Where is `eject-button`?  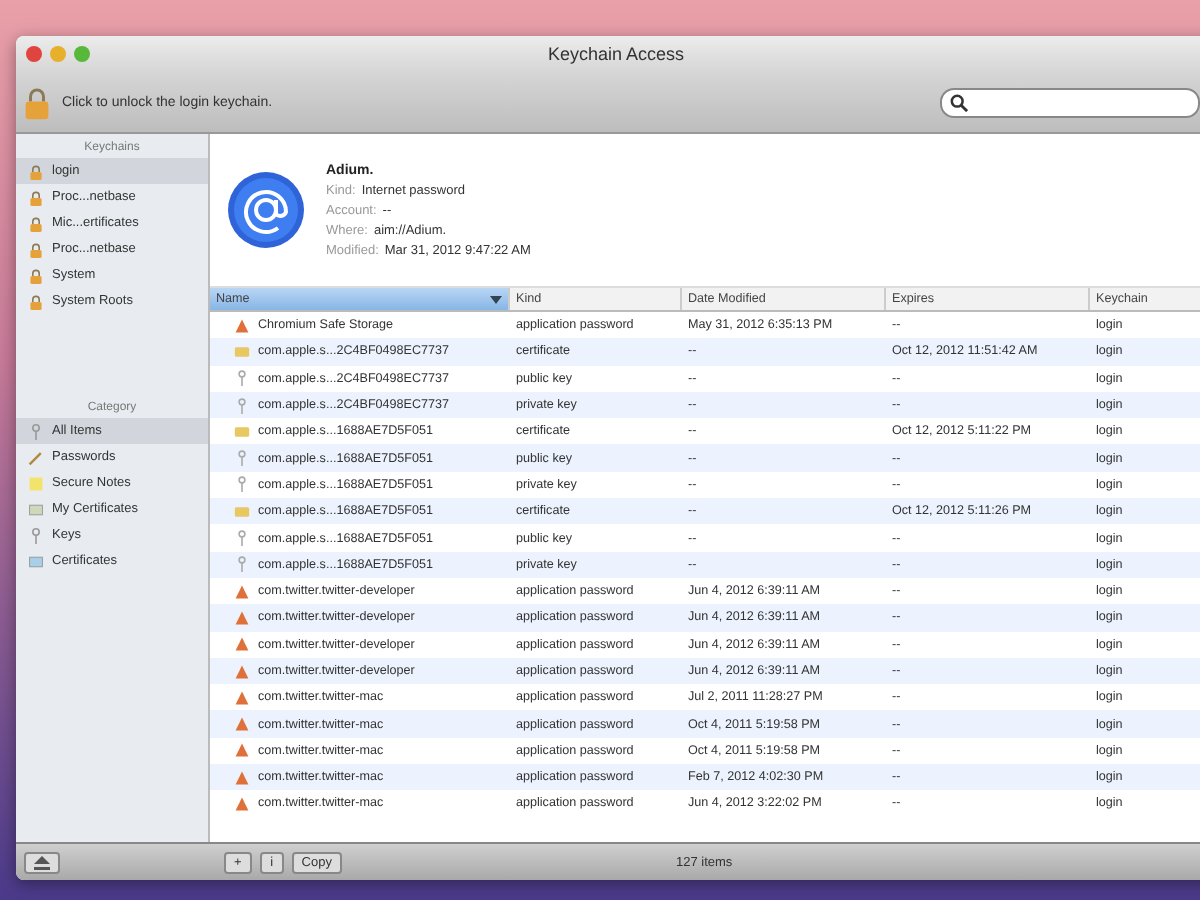 eject-button is located at coordinates (42, 862).